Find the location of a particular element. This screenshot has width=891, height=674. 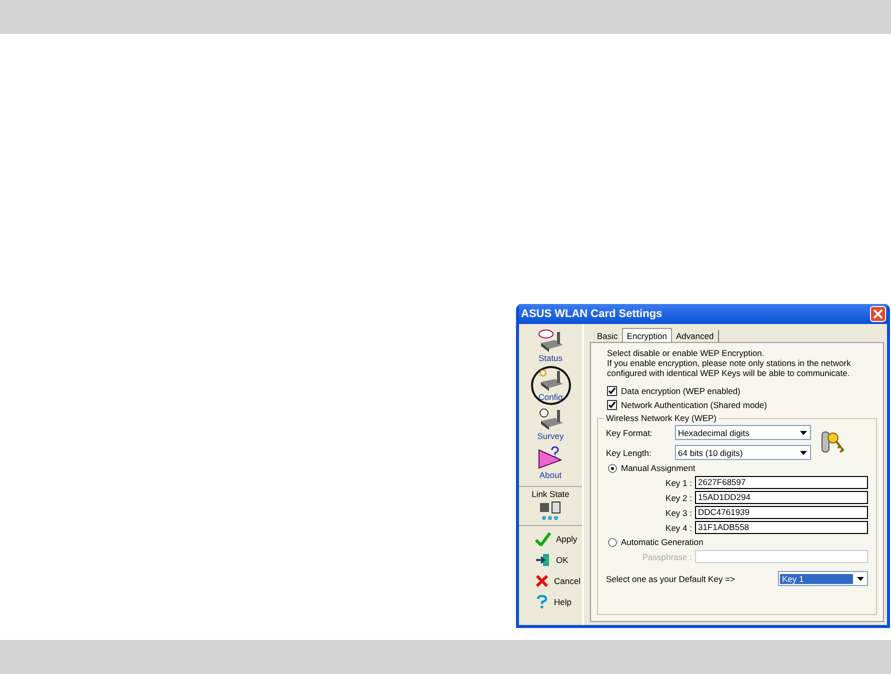

radio-label: Manual Assignment is located at coordinates (658, 468).